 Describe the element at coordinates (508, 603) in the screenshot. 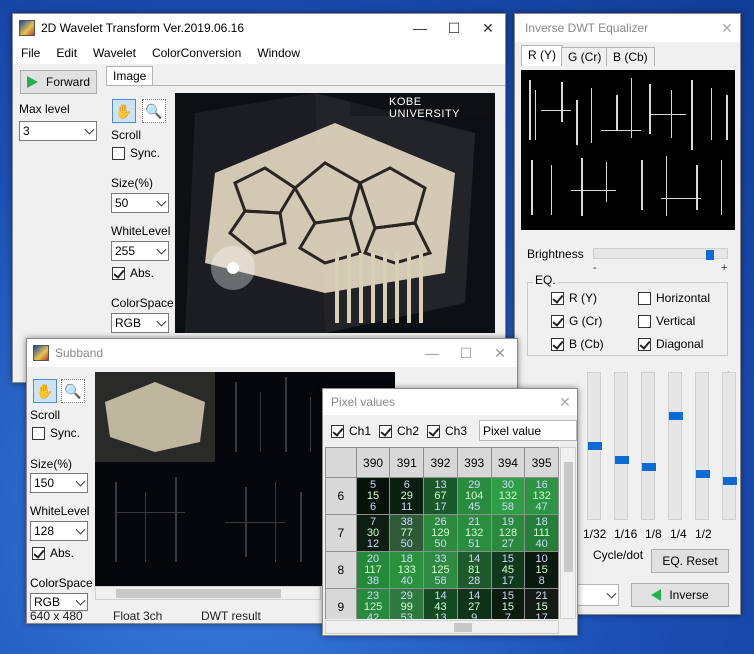

I see `pixel-cell: 15 15 7` at that location.